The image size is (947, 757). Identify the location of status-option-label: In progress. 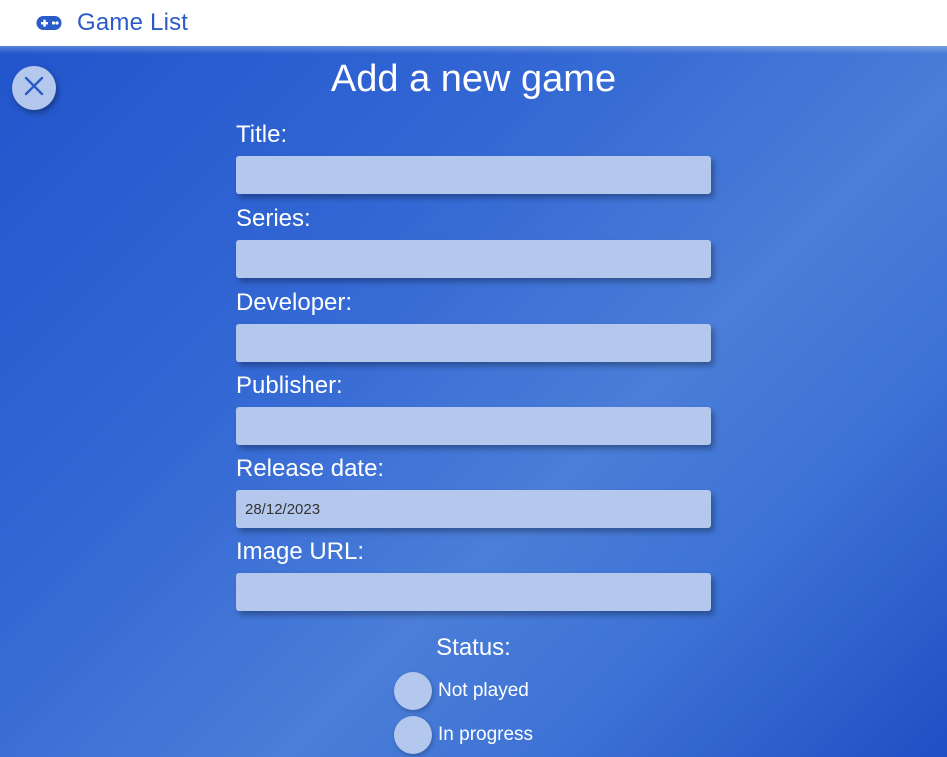
(486, 734).